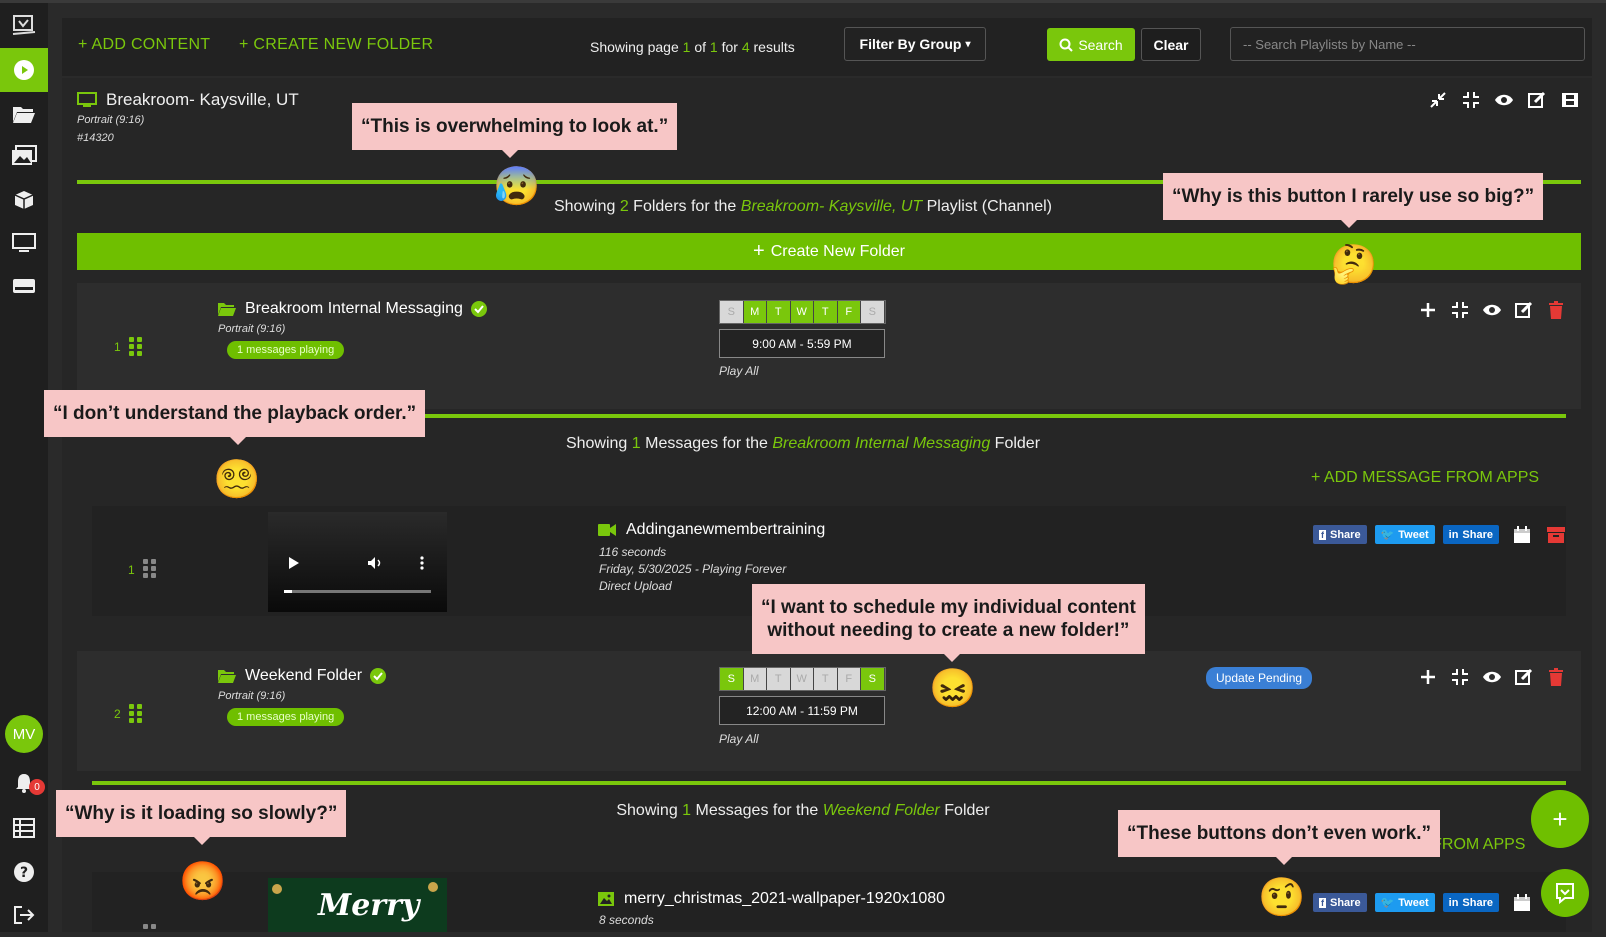 The height and width of the screenshot is (937, 1606). I want to click on search-button: Search, so click(1091, 44).